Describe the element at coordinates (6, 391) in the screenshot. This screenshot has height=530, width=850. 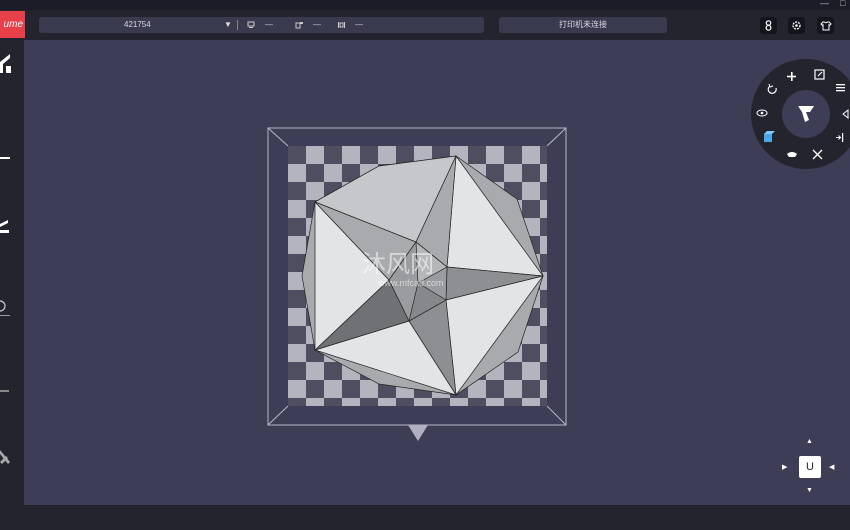
I see `ruler-icon` at that location.